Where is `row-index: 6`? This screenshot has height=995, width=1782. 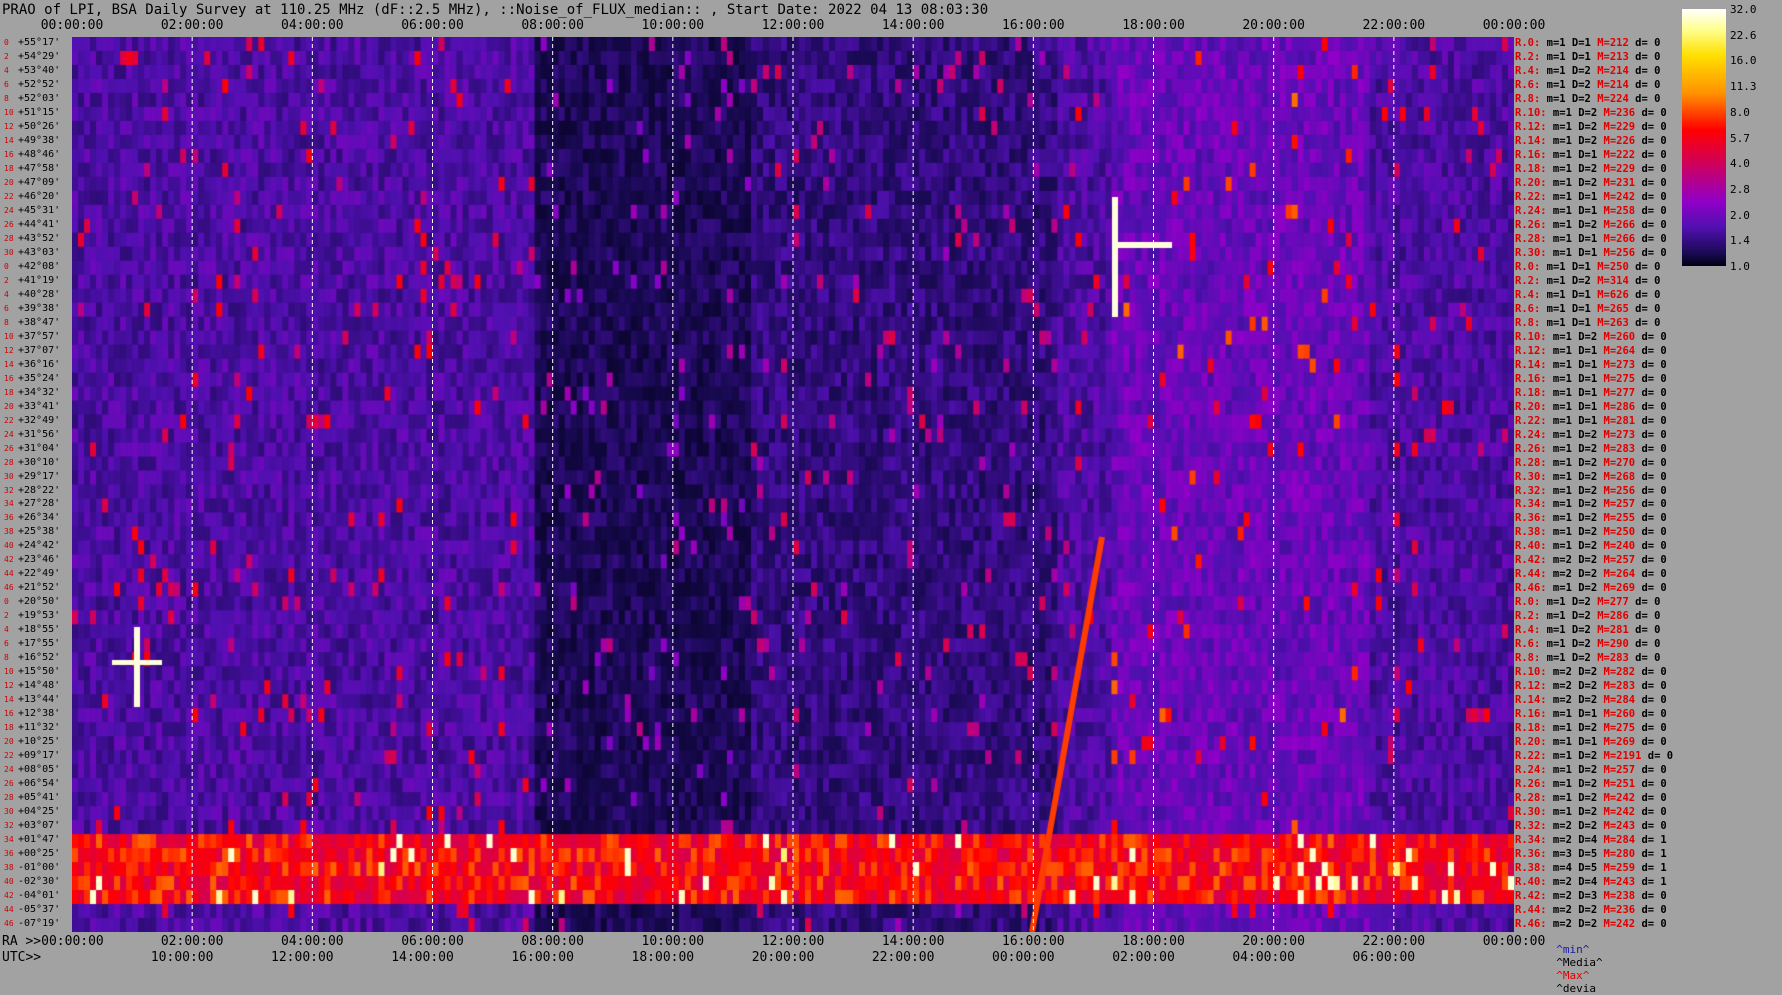
row-index: 6 is located at coordinates (6, 84).